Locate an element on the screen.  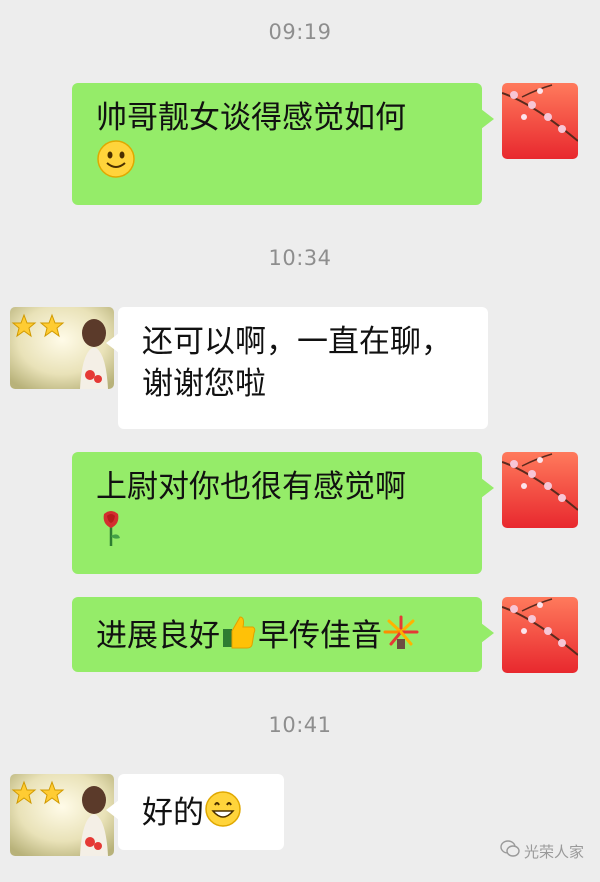
rose-emoji-icon is located at coordinates (111, 533).